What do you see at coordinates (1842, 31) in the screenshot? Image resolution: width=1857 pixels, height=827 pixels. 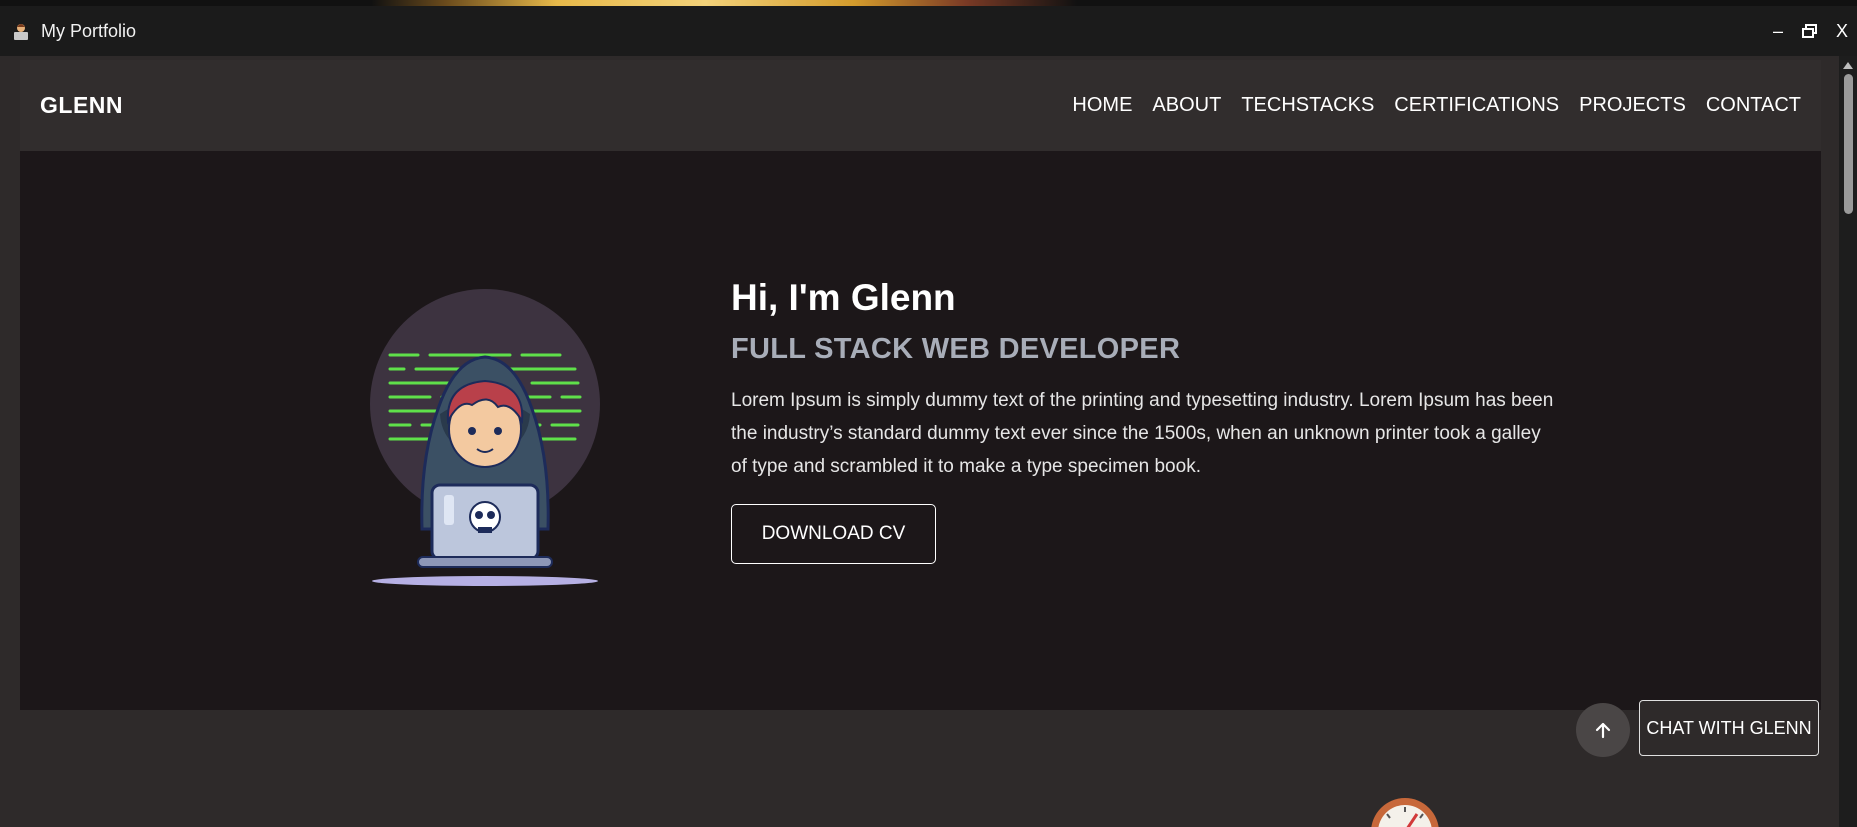 I see `close-button: X` at bounding box center [1842, 31].